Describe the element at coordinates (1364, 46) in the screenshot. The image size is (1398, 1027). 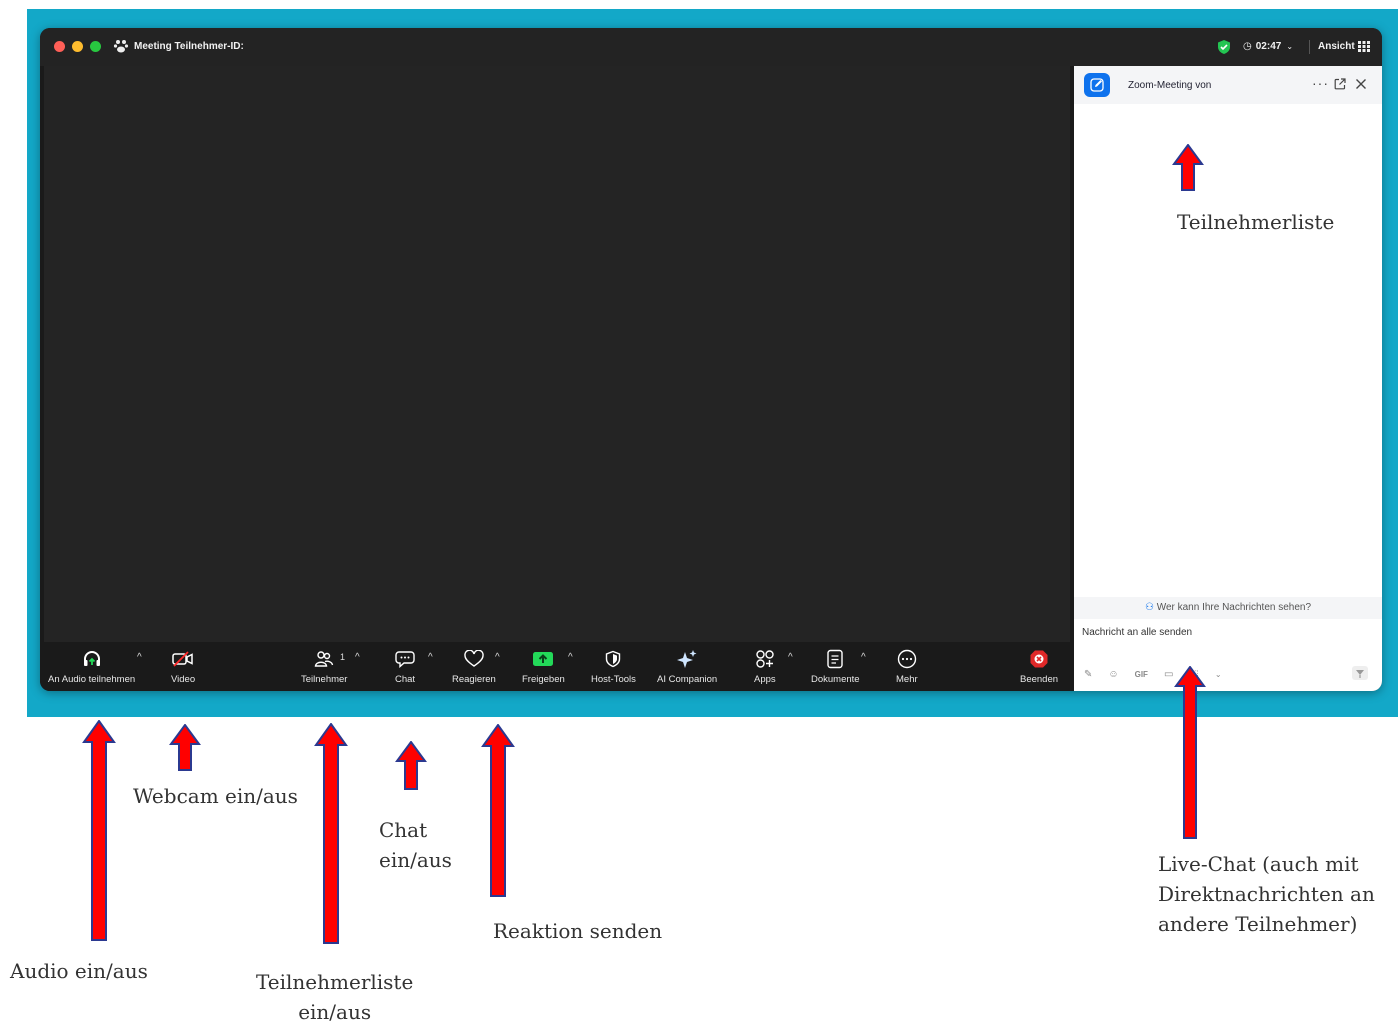
I see `grid-view-icon` at that location.